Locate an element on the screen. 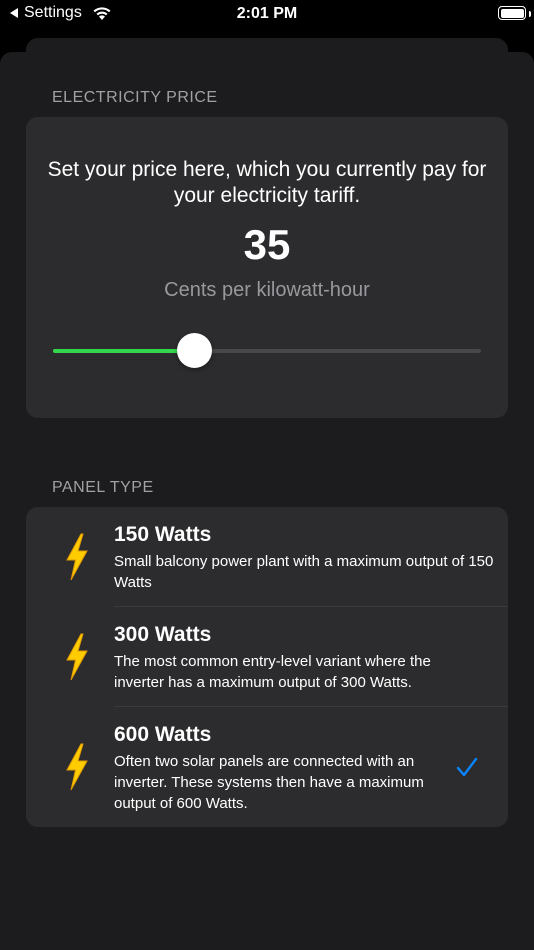  slider-fill is located at coordinates (124, 351).